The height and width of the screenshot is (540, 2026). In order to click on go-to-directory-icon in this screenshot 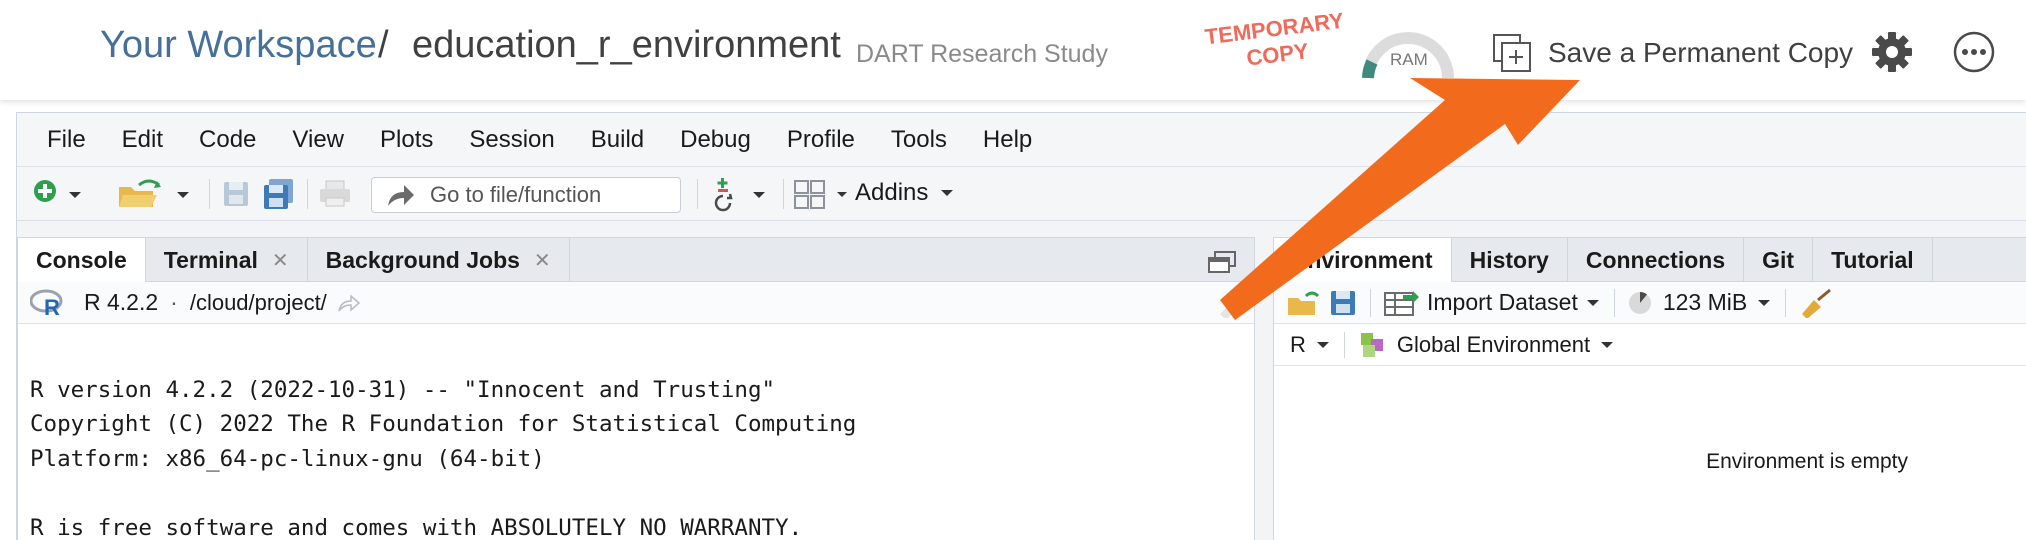, I will do `click(349, 303)`.